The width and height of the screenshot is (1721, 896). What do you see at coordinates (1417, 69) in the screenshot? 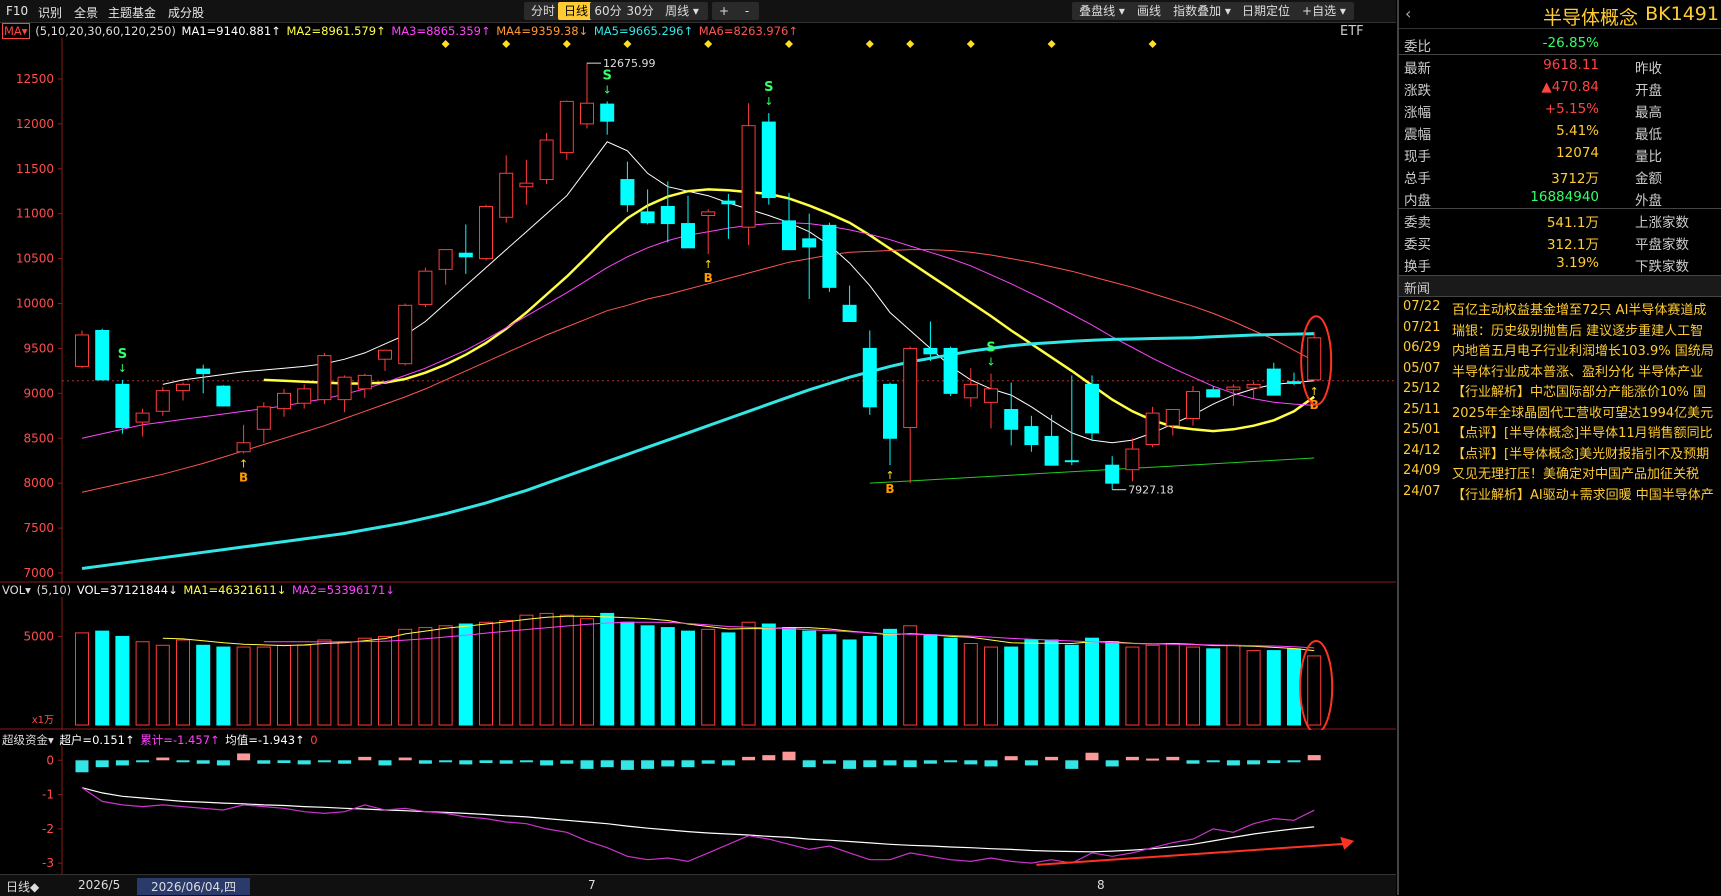
I see `quote-label: 最新` at bounding box center [1417, 69].